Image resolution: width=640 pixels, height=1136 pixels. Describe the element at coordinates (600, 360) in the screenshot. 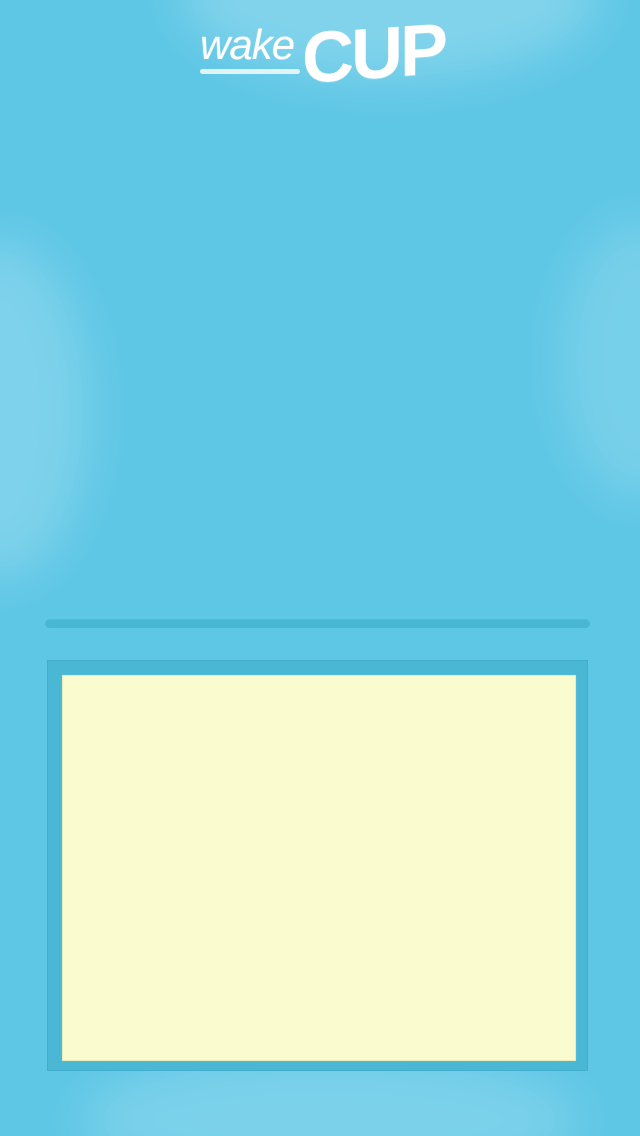

I see `background-glow-right` at that location.